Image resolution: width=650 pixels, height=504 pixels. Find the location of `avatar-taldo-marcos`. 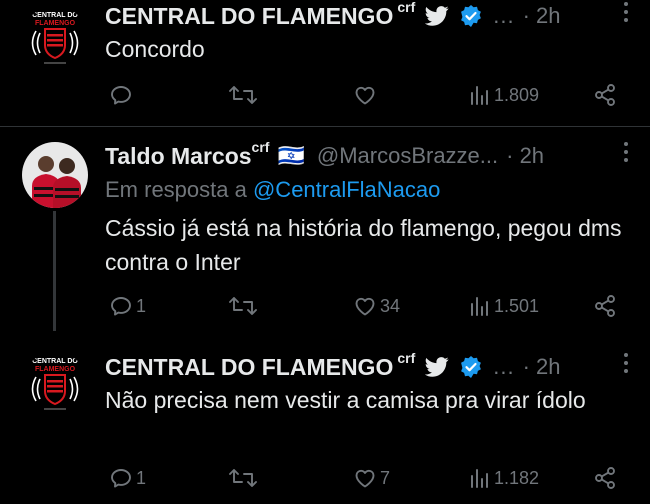

avatar-taldo-marcos is located at coordinates (55, 175).